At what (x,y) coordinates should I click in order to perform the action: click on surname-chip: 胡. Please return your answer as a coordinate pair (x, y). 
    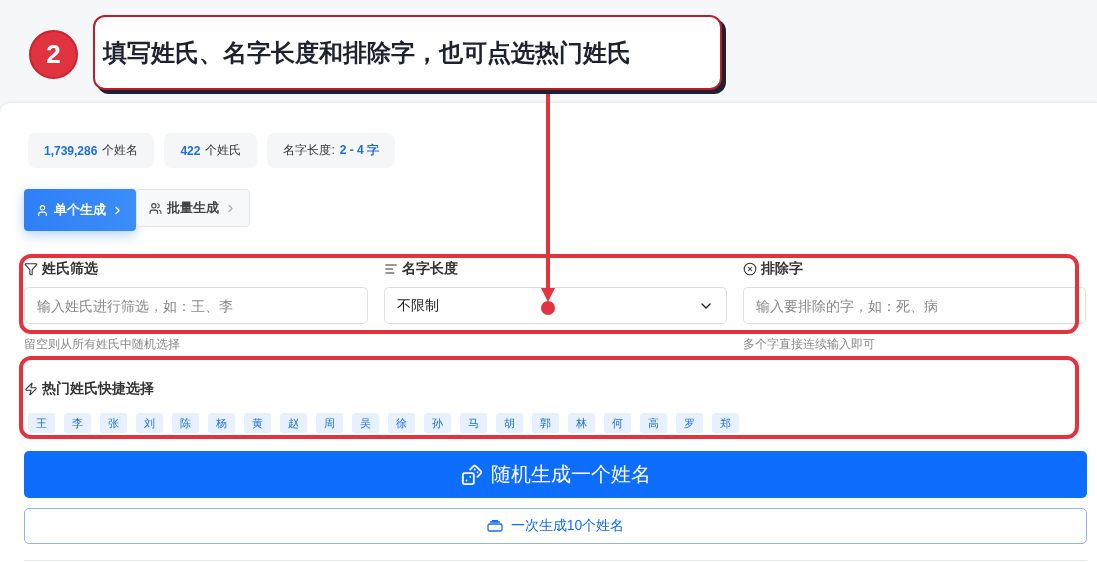
    Looking at the image, I should click on (509, 423).